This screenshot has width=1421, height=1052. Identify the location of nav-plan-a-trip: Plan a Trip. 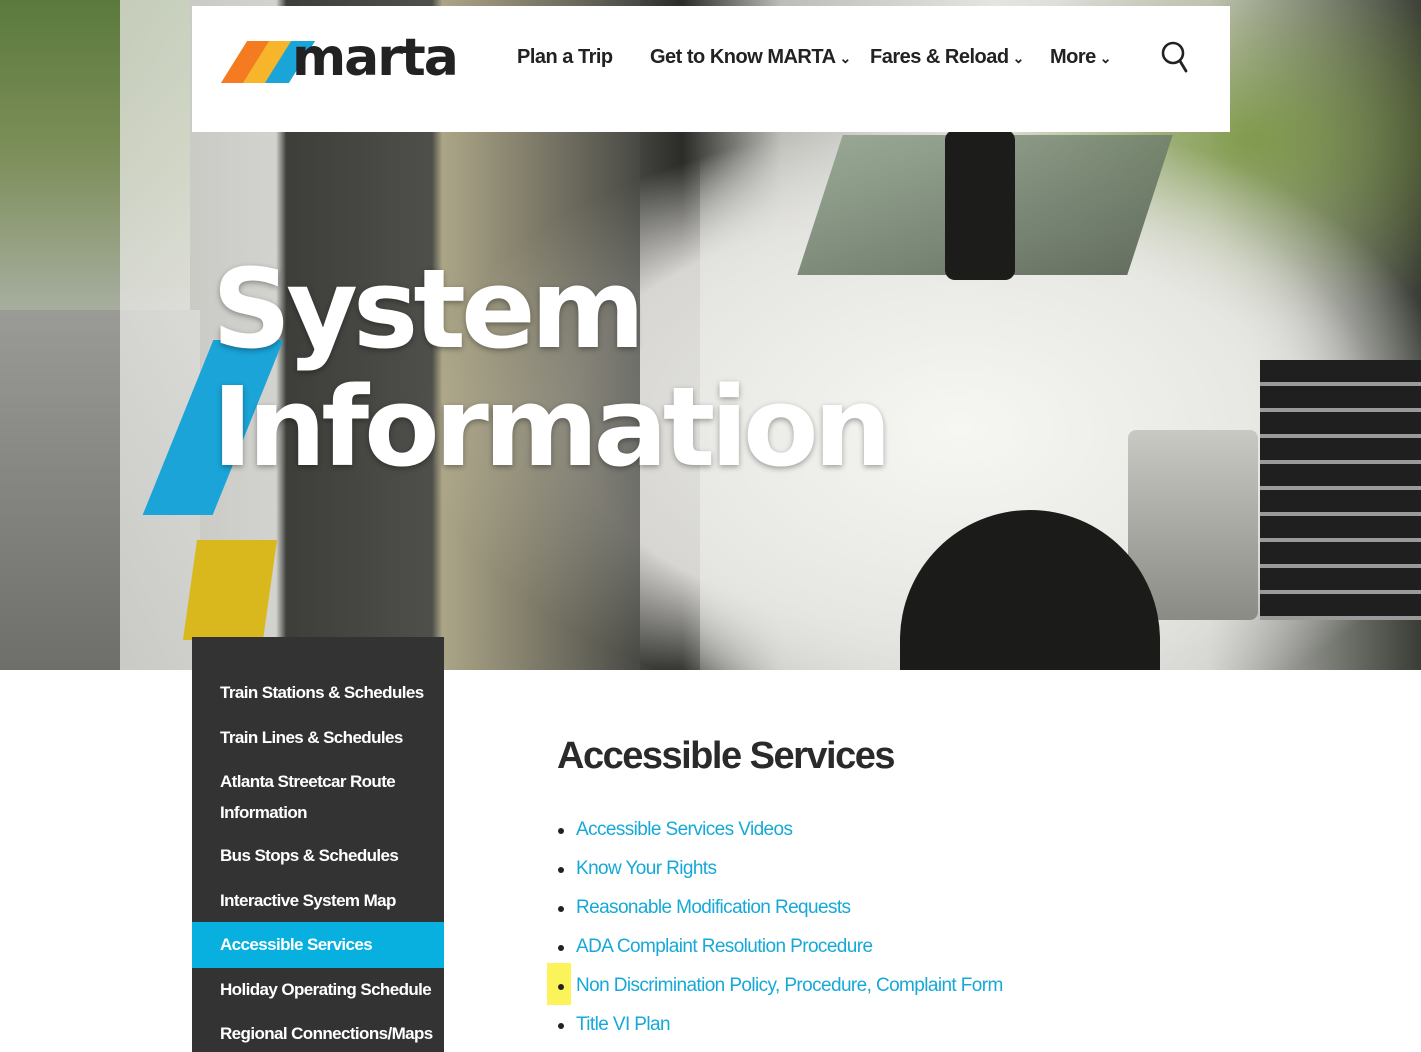
(565, 59).